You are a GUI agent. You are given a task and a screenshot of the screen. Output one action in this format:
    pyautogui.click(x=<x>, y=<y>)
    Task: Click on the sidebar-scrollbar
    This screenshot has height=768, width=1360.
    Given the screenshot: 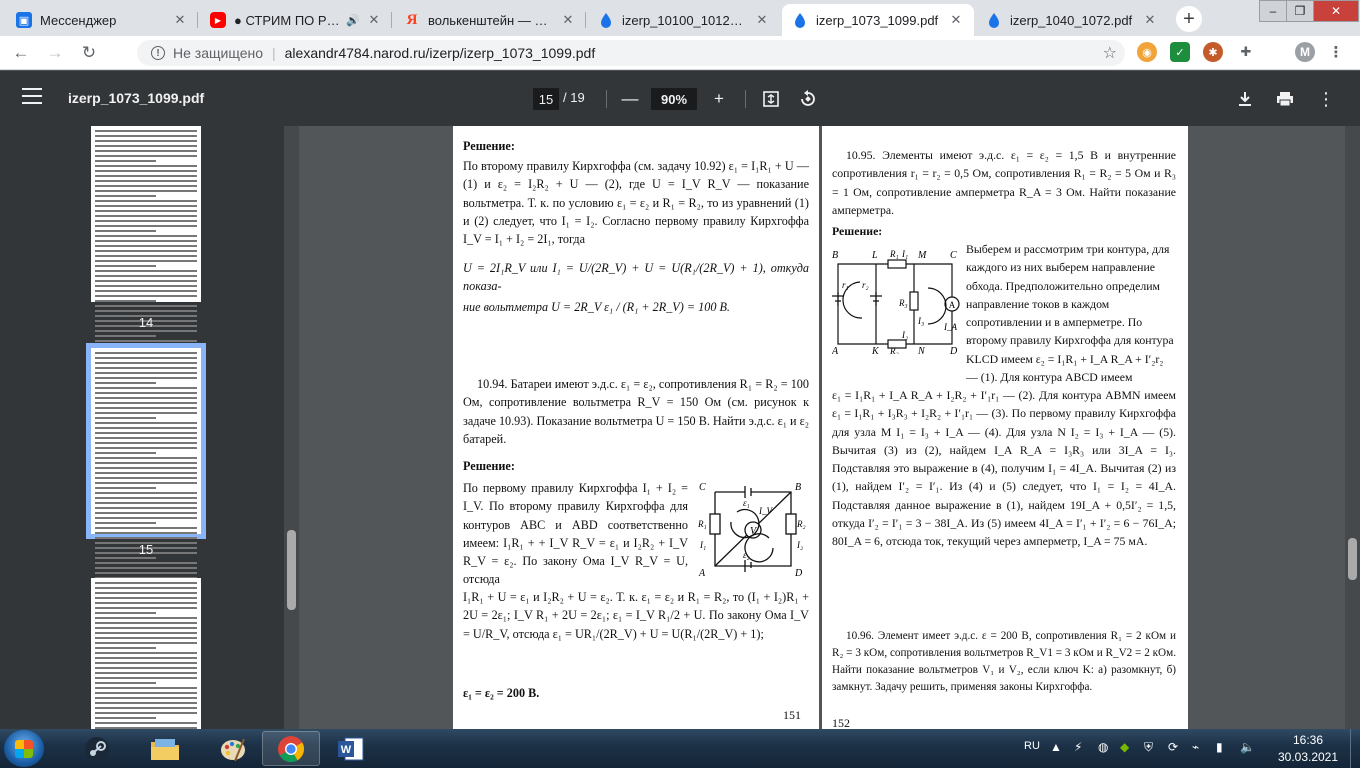 What is the action you would take?
    pyautogui.click(x=291, y=427)
    